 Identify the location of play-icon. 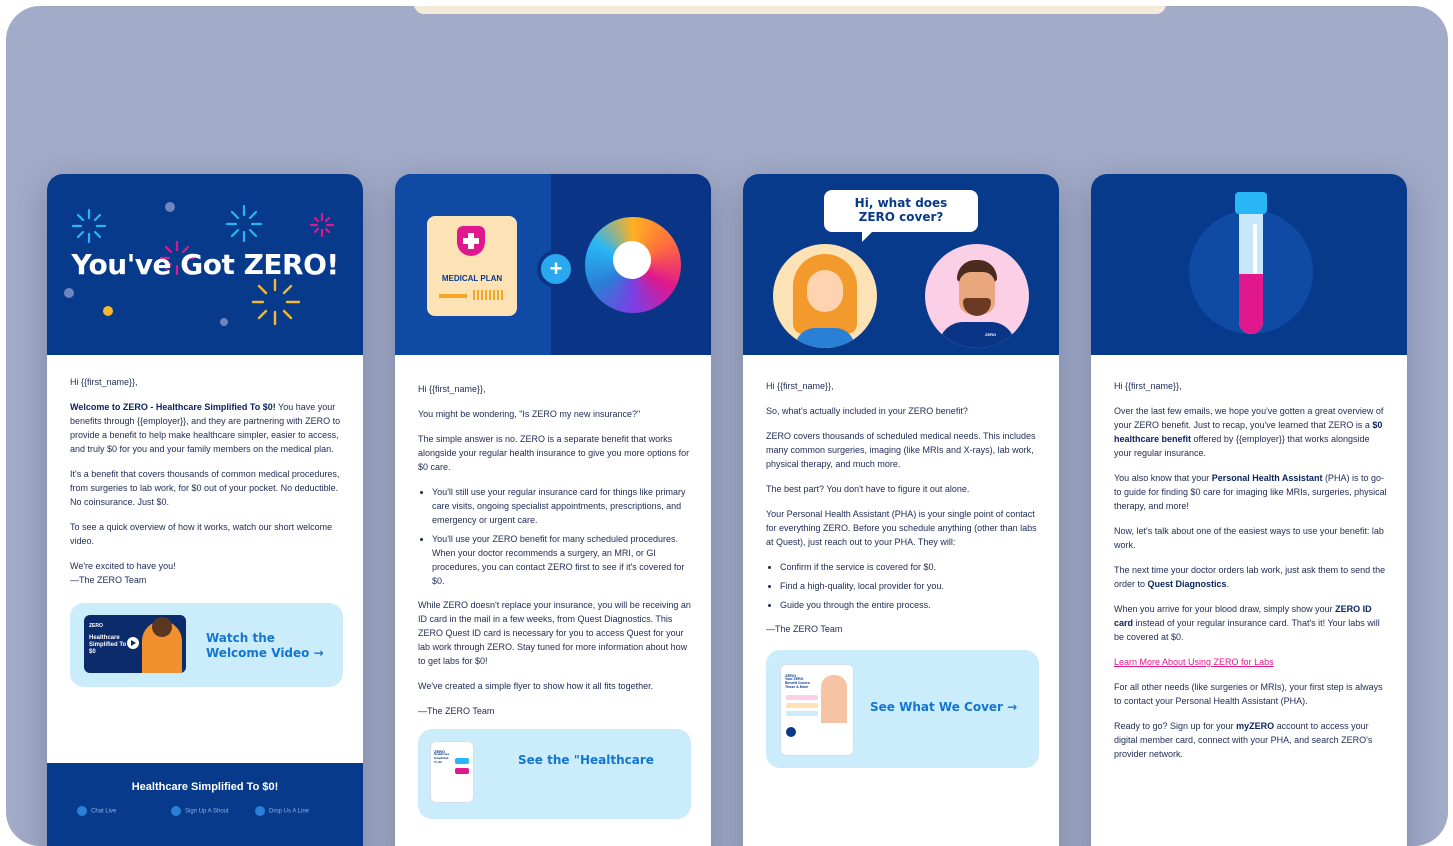
(133, 643).